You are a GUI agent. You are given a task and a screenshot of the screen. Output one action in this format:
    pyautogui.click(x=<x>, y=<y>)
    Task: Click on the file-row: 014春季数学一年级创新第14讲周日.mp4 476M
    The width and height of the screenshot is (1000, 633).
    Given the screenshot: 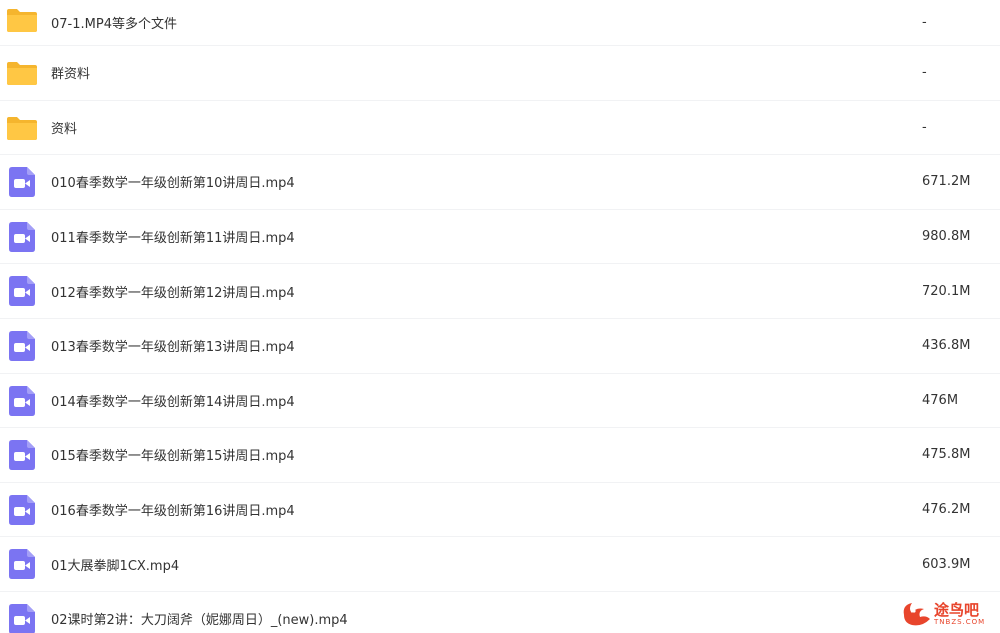 What is the action you would take?
    pyautogui.click(x=500, y=401)
    